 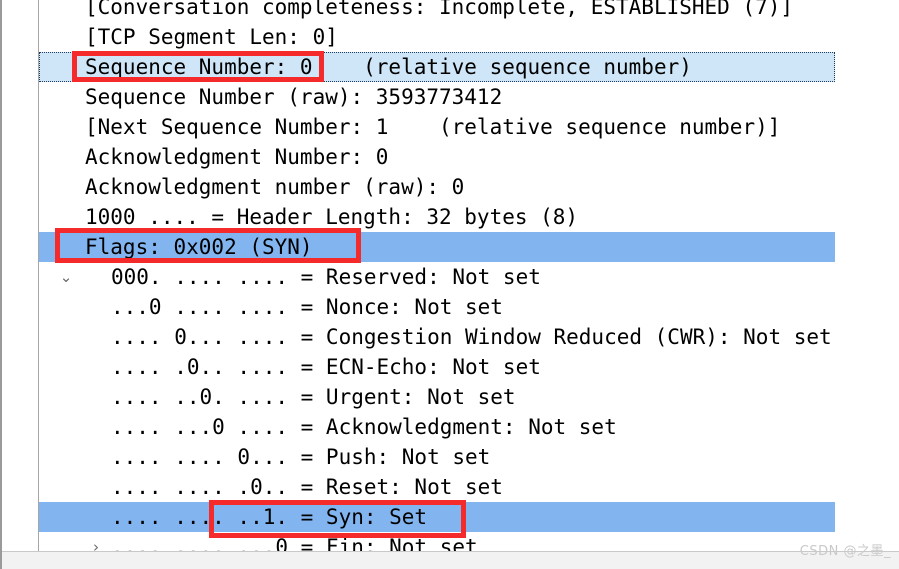 I want to click on tree-row-label: Sequence Number (raw): 3593773412, so click(x=294, y=97).